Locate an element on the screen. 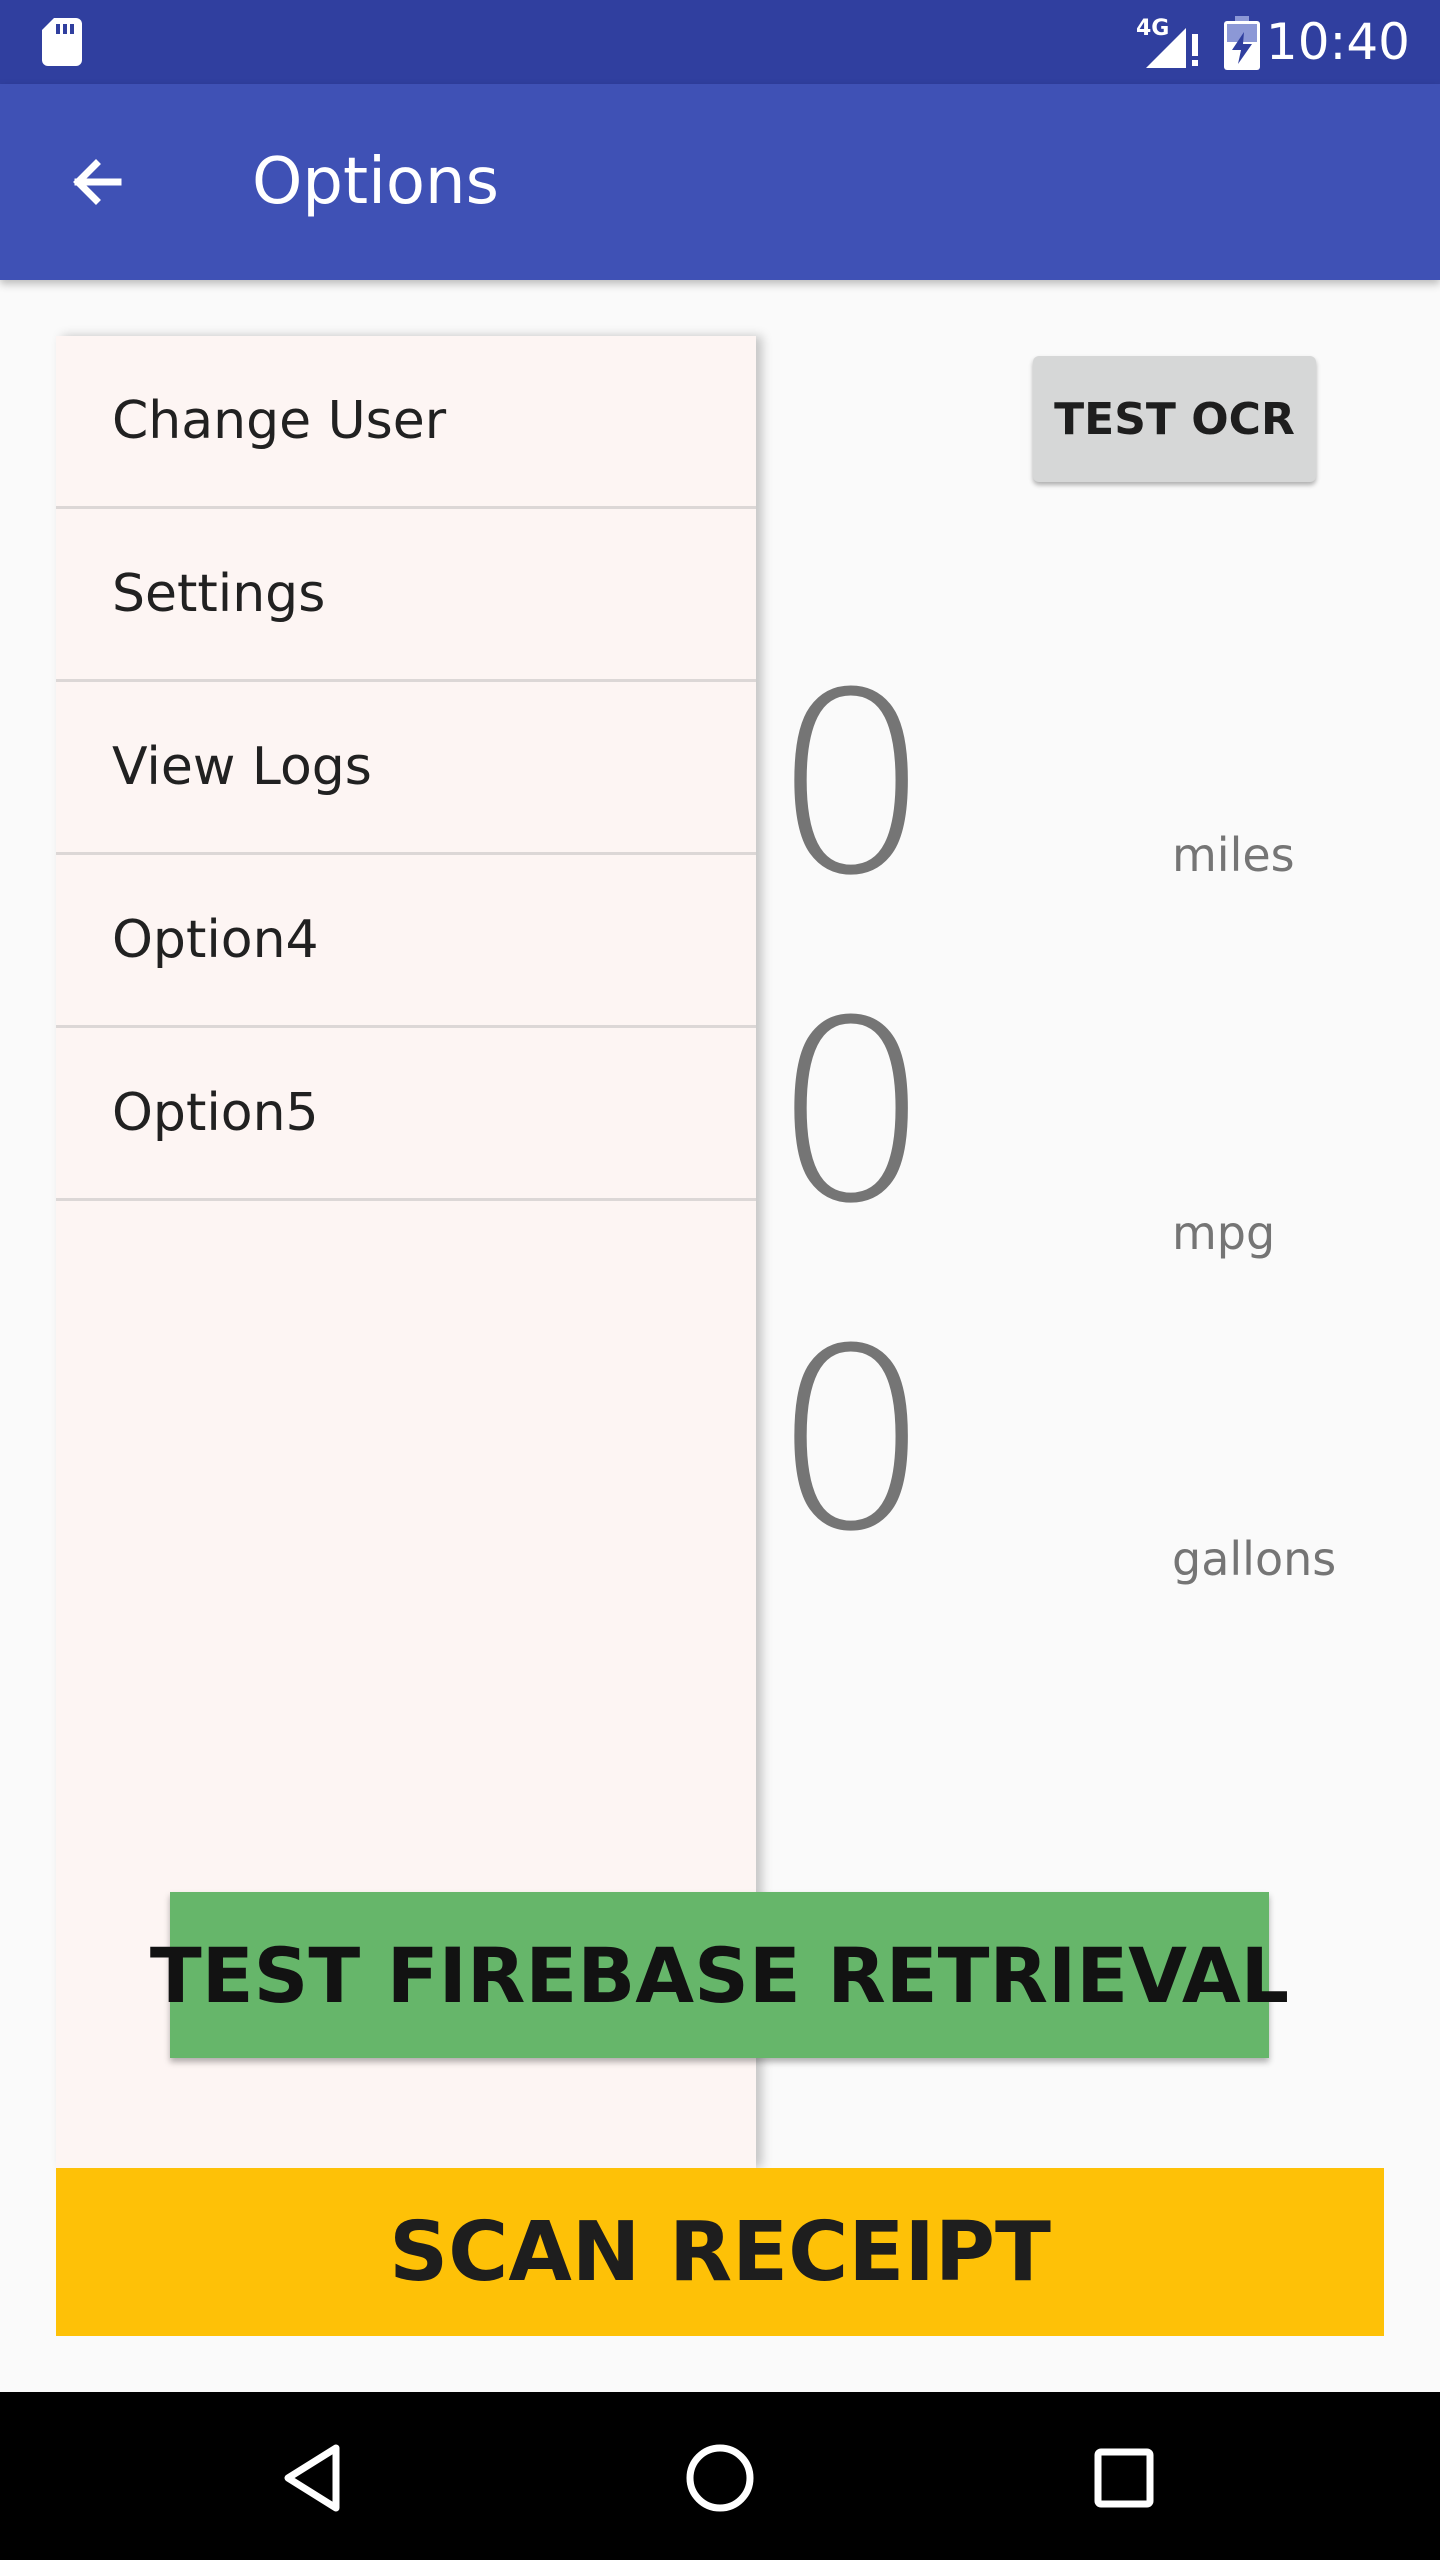  drawer-item-change-user: Change User is located at coordinates (406, 422).